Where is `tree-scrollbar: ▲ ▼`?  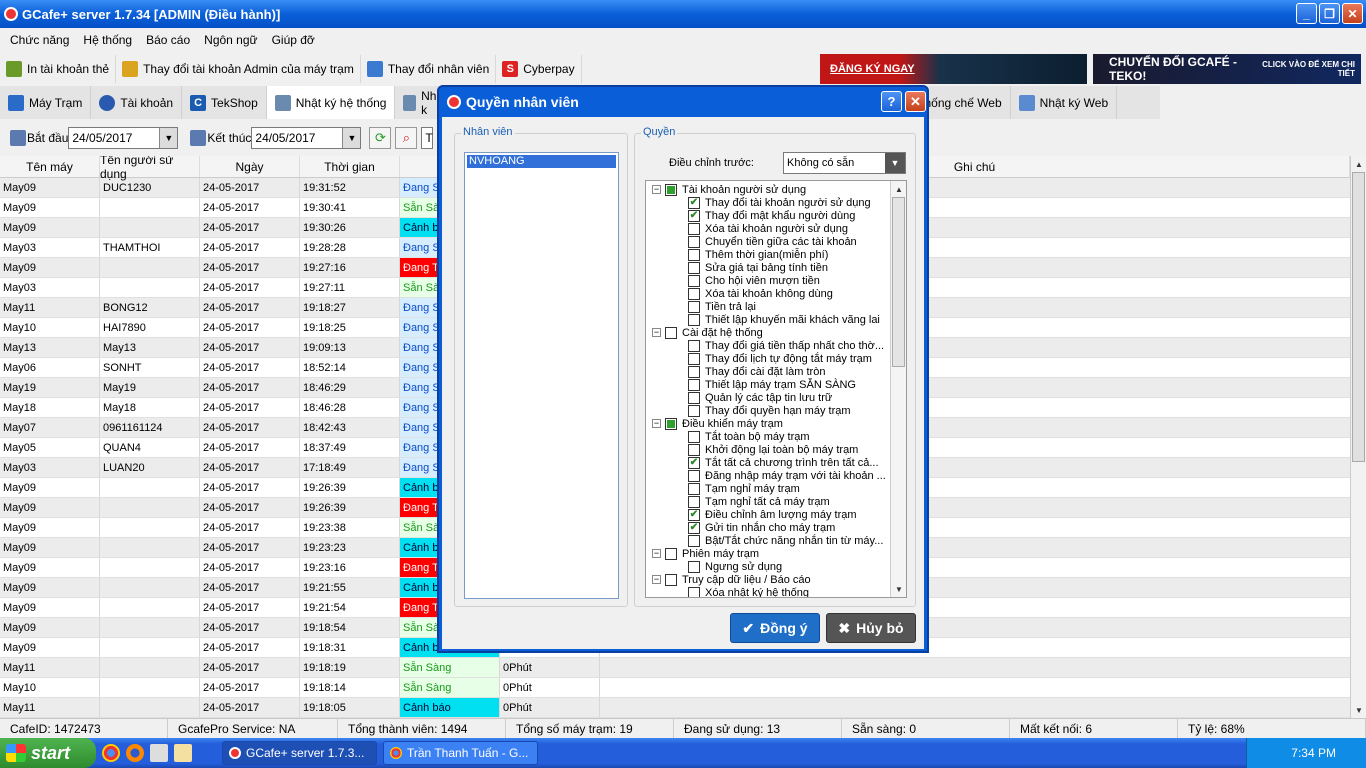 tree-scrollbar: ▲ ▼ is located at coordinates (898, 389).